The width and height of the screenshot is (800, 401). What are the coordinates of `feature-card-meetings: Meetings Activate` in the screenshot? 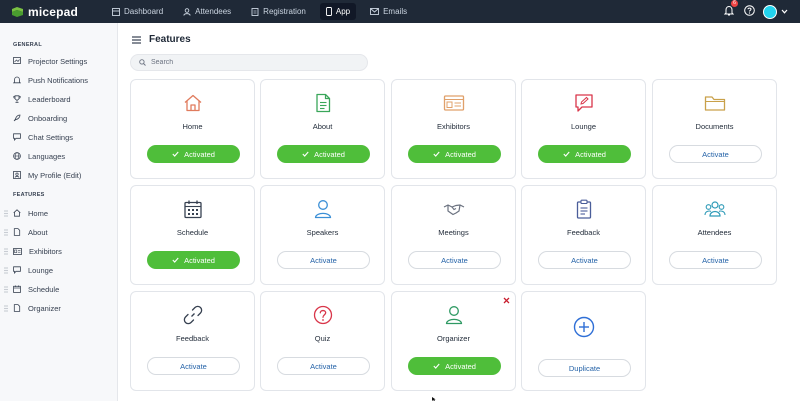 It's located at (453, 235).